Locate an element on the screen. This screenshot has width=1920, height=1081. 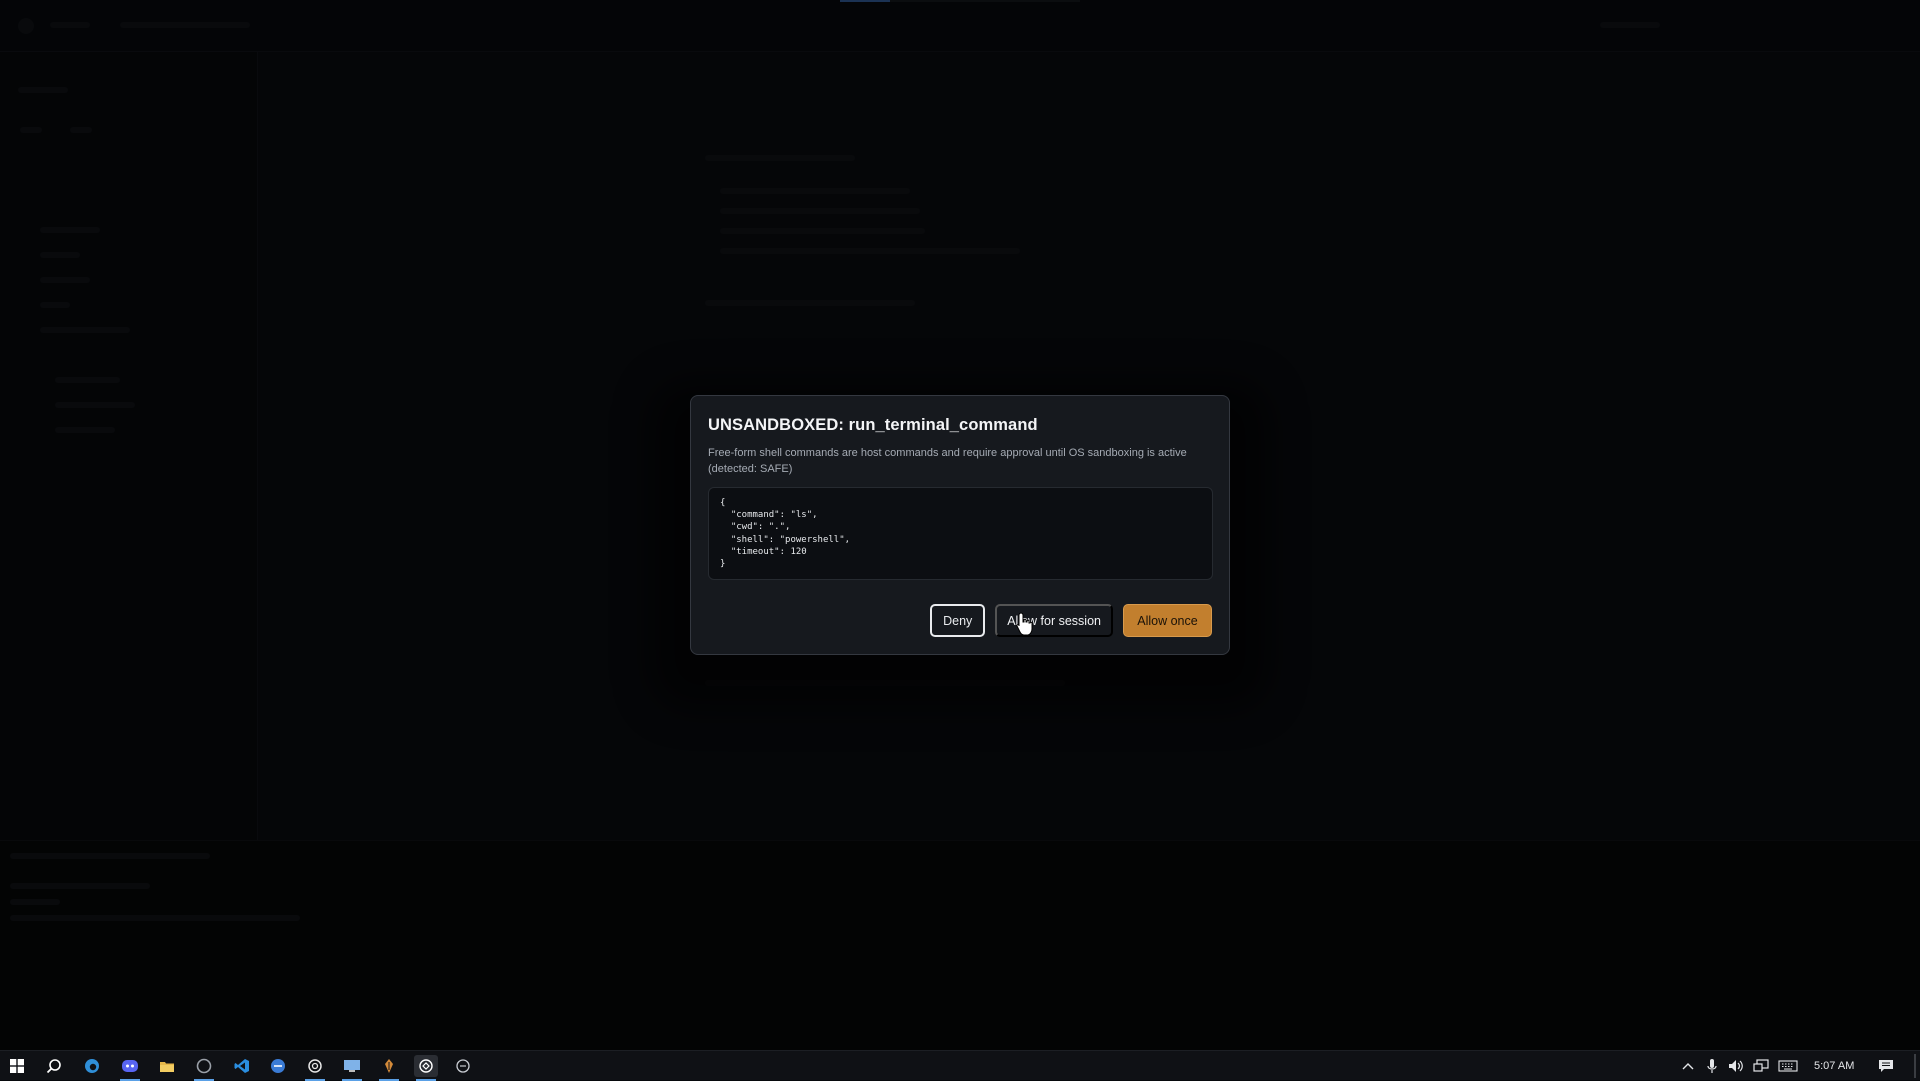
outline-app-icon is located at coordinates (463, 1066).